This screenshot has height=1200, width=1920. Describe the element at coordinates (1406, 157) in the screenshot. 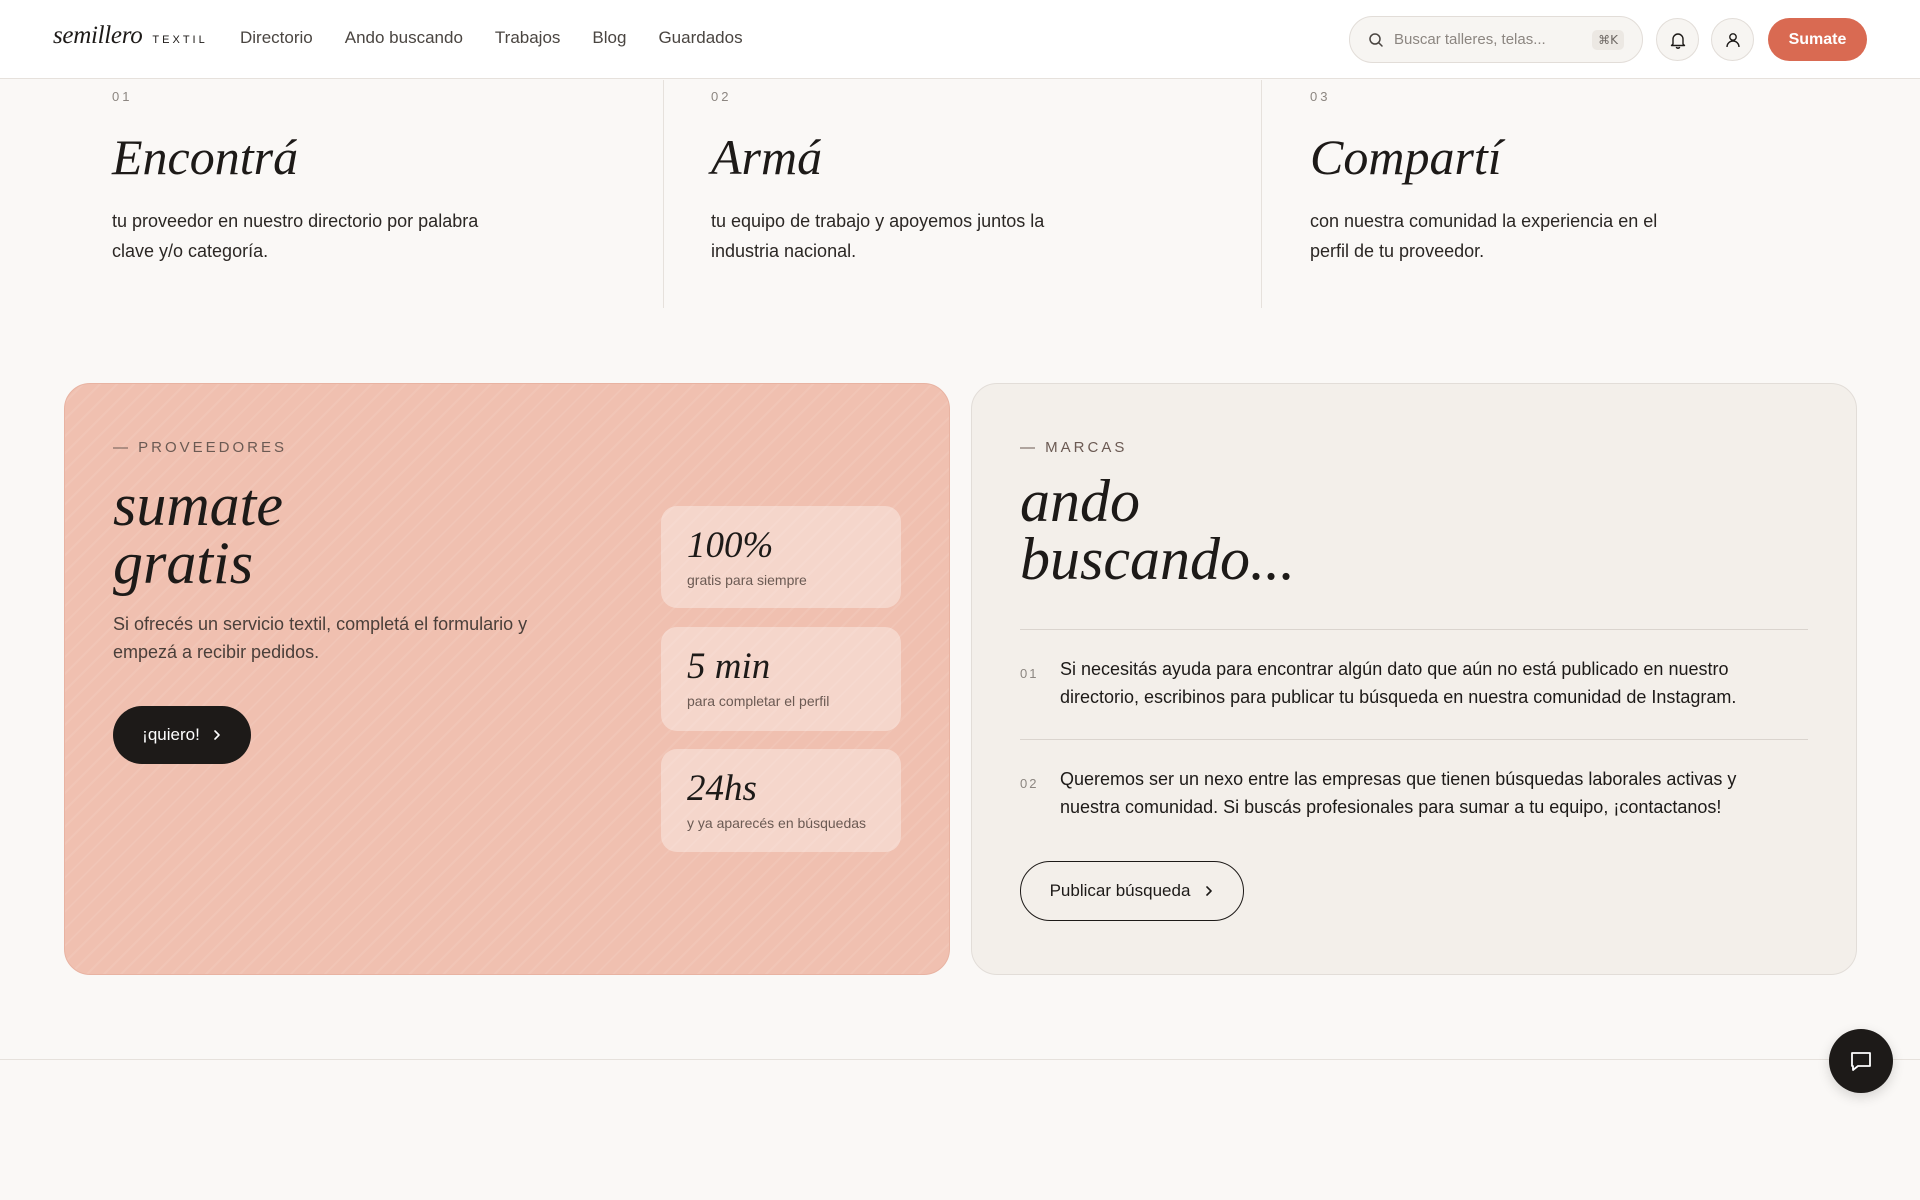

I see `step-title: Compartí` at that location.